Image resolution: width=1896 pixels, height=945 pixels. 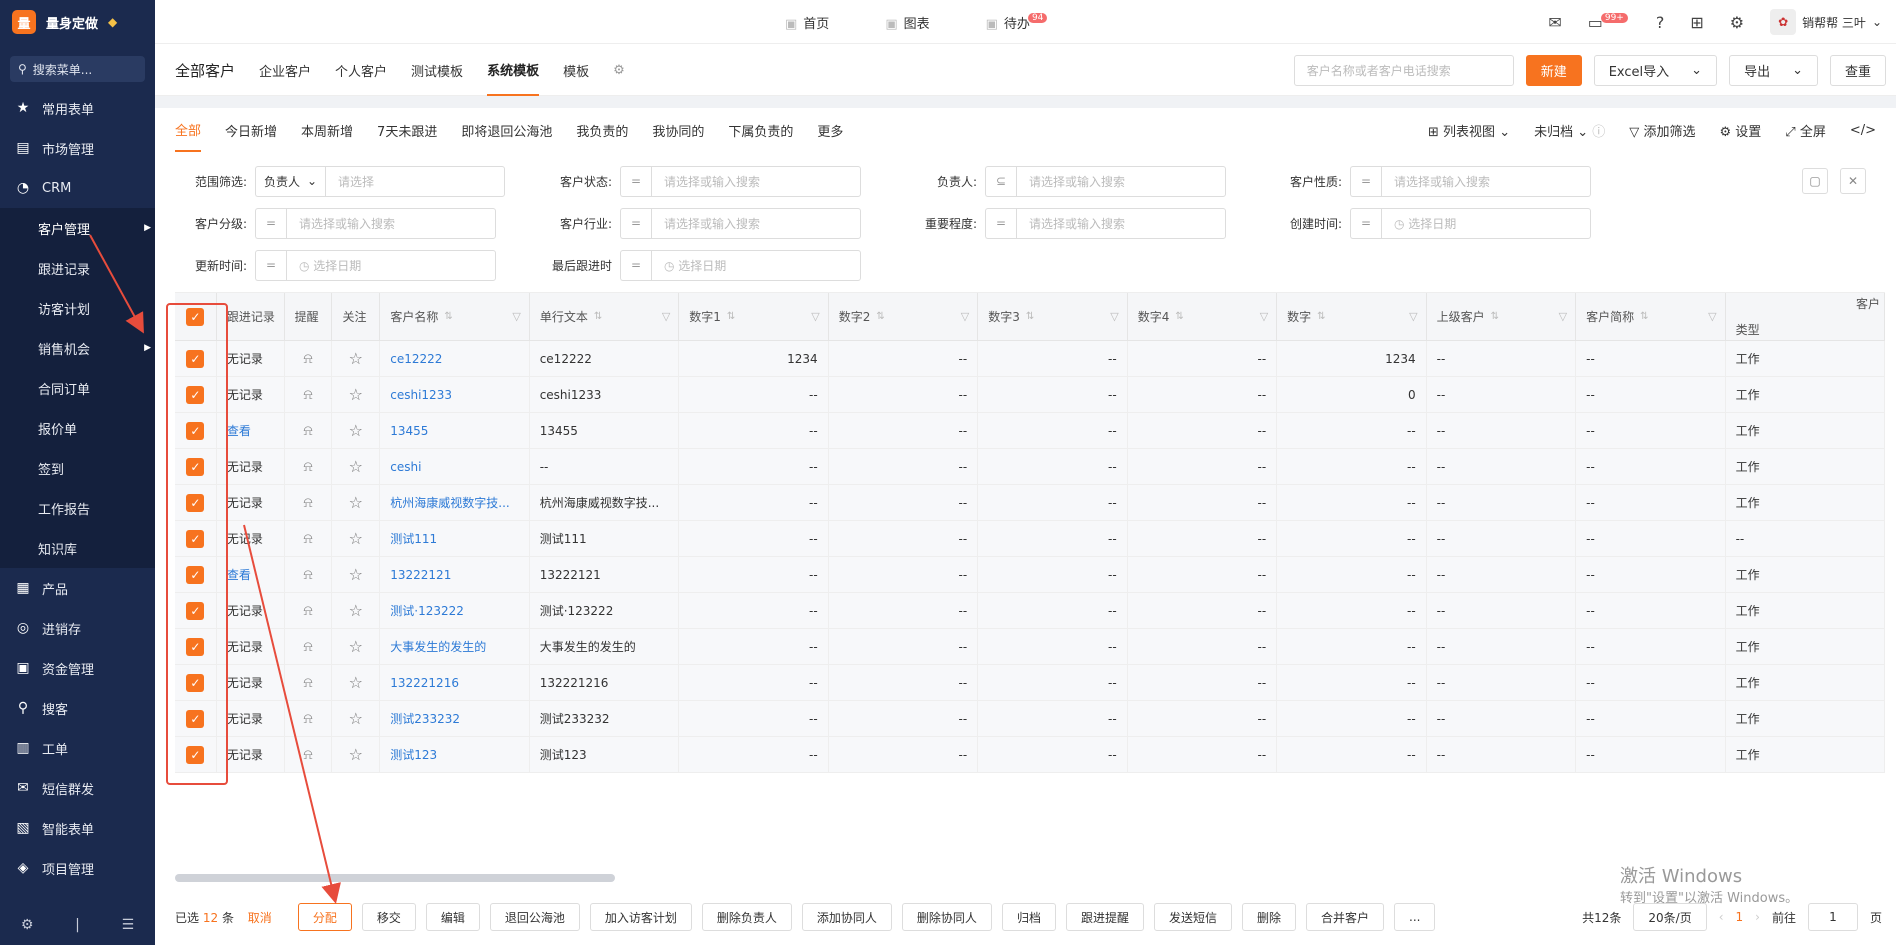 I want to click on topnav-chart: ▣ 图表, so click(x=907, y=22).